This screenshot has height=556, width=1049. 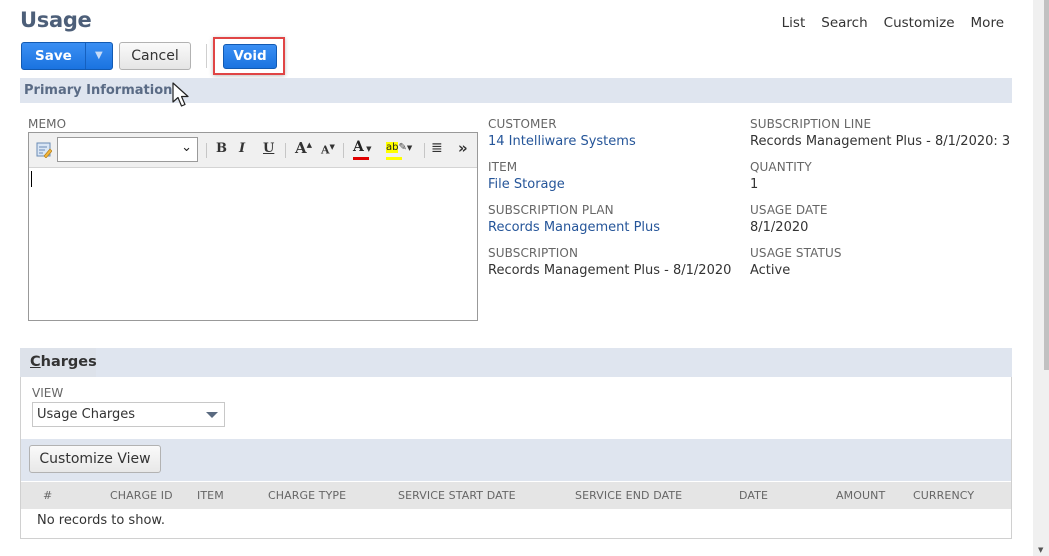 I want to click on save-menu-button: ▼, so click(x=98, y=56).